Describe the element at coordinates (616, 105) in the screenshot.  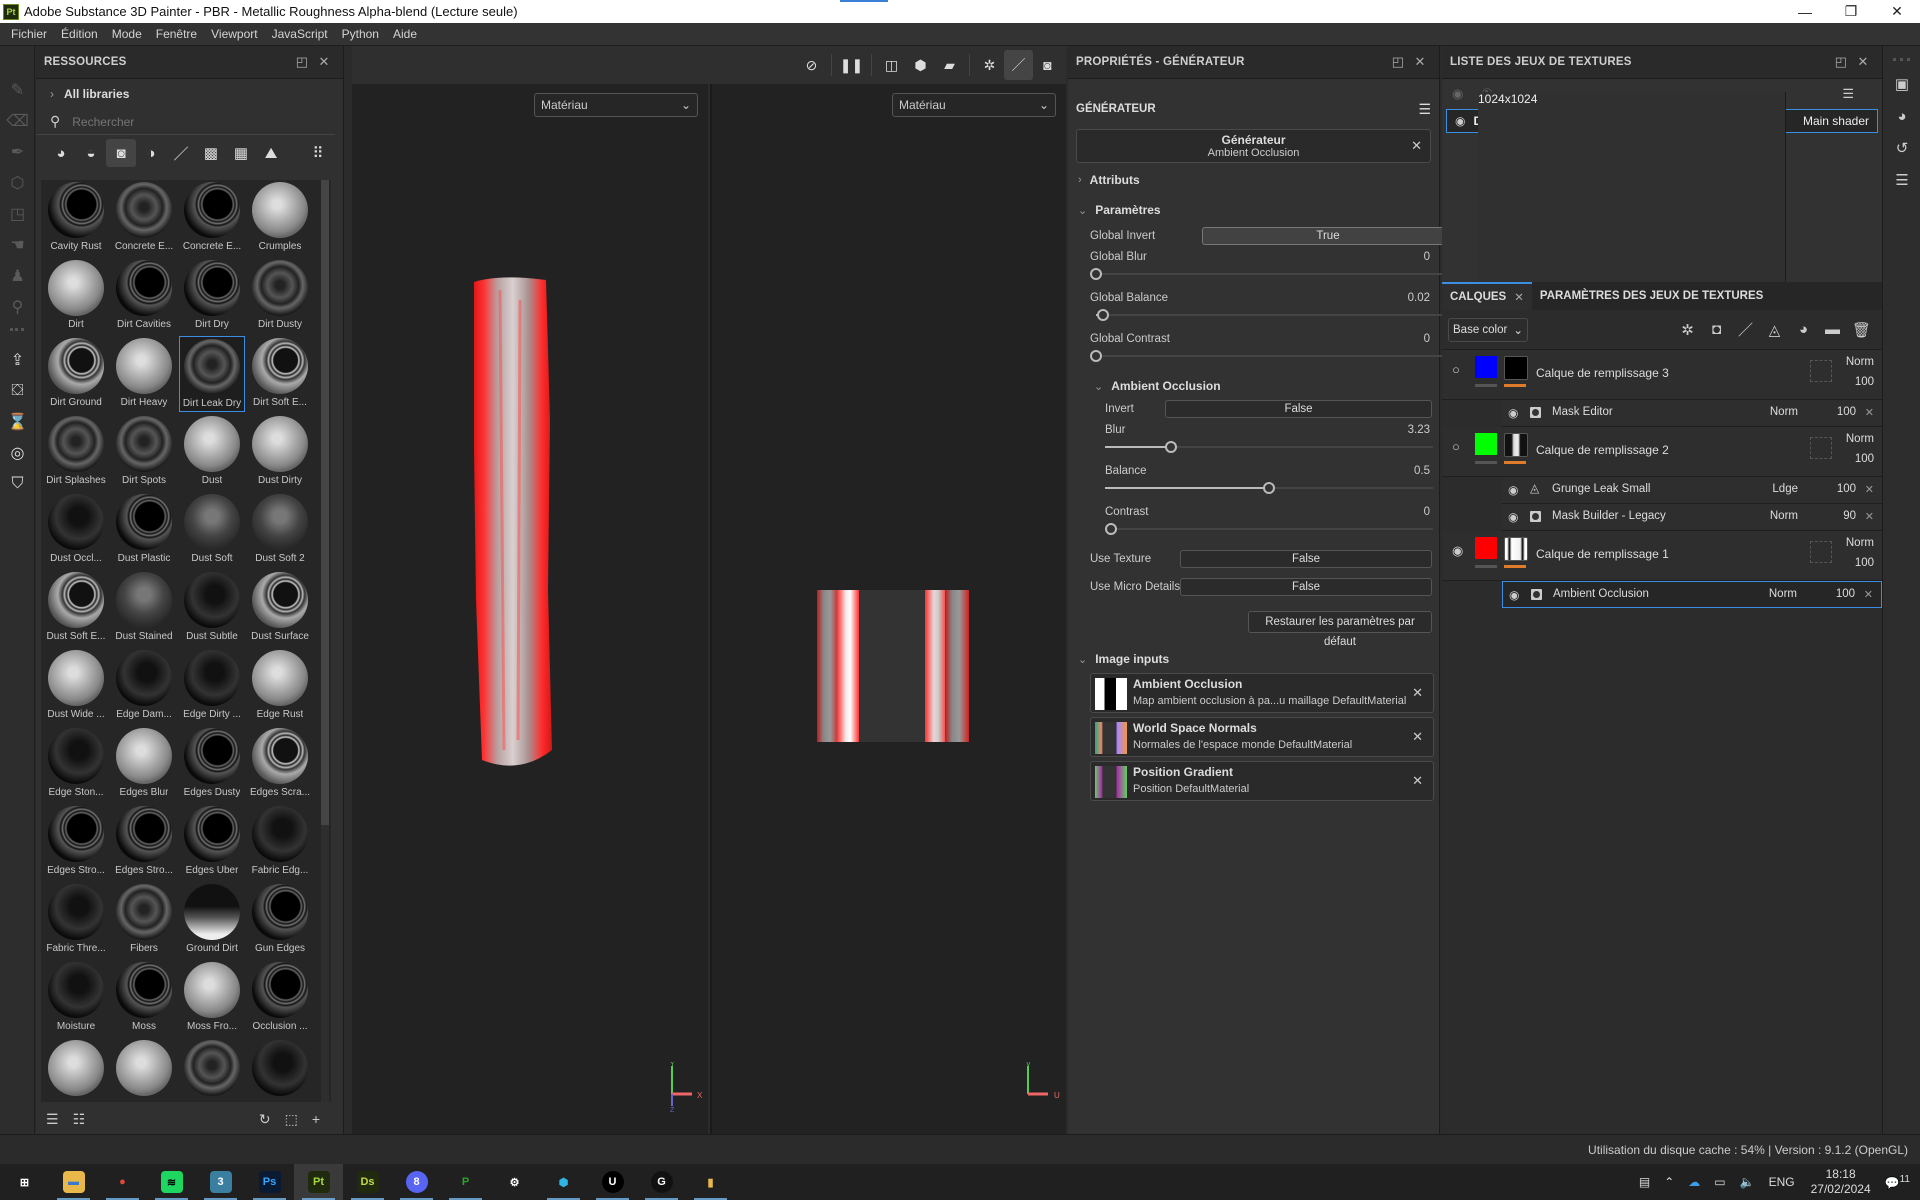
I see `viewport-left-mode-select: Matériau ⌄` at that location.